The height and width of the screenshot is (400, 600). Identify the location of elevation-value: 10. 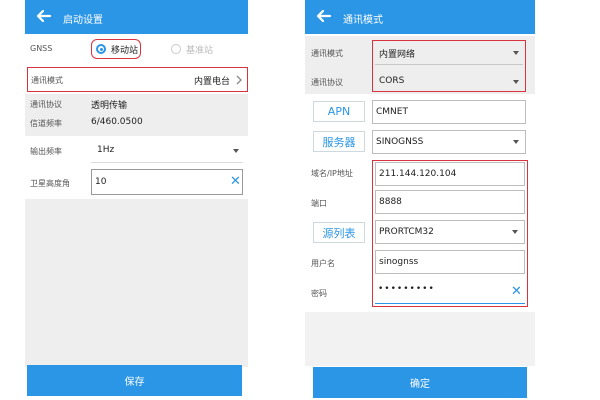
(101, 182).